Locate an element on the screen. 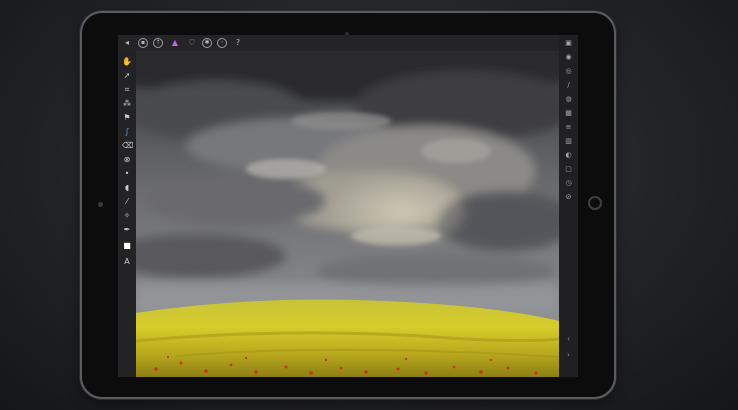 The height and width of the screenshot is (410, 738). brushes-icon: / is located at coordinates (568, 85).